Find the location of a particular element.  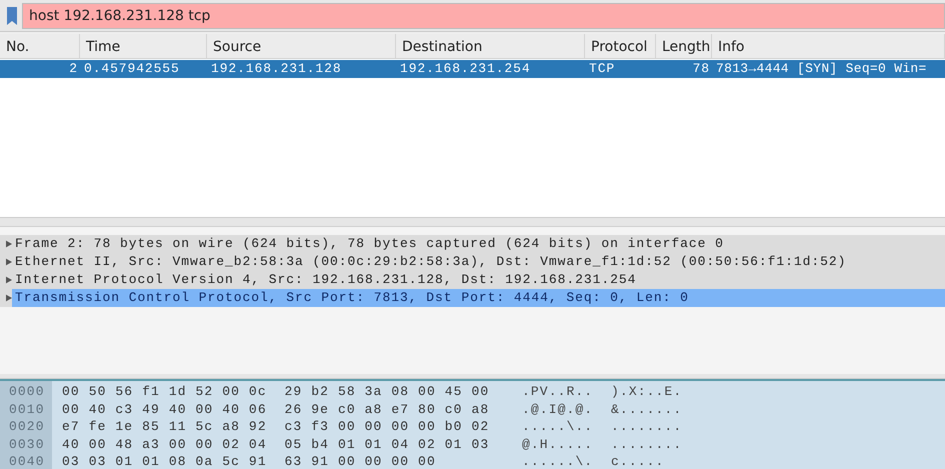

bookmark-icon is located at coordinates (12, 16).